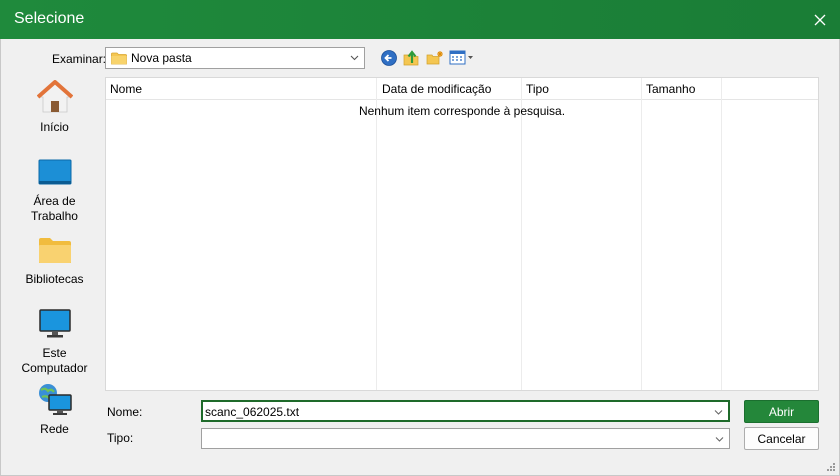  Describe the element at coordinates (670, 89) in the screenshot. I see `column-header-tamanho: Tamanho` at that location.